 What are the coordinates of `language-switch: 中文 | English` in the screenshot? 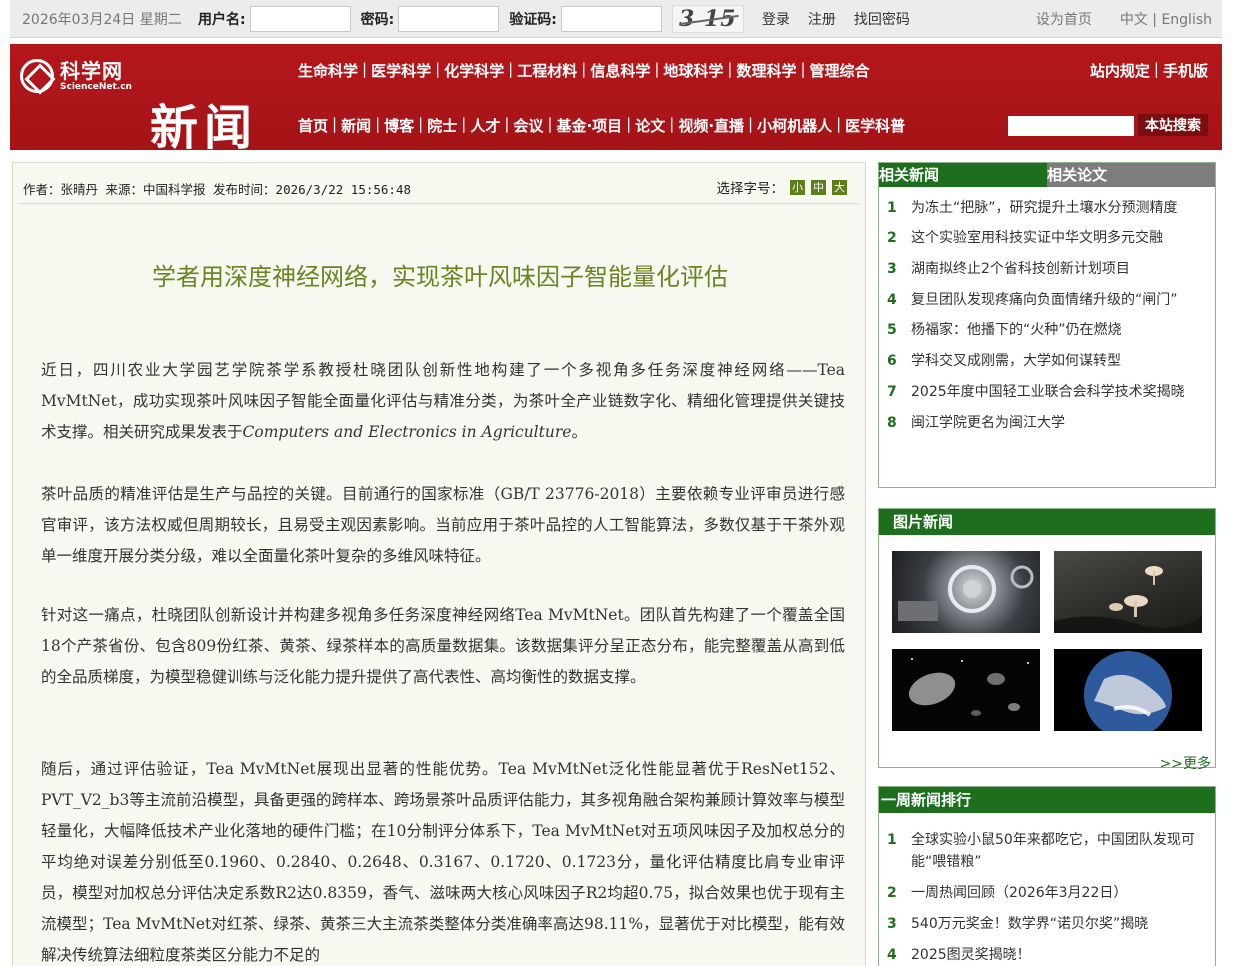 It's located at (1166, 19).